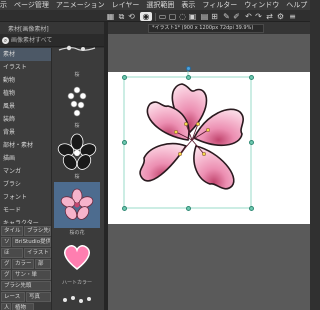 The height and width of the screenshot is (310, 320). I want to click on transform-handle-top-right, so click(251, 77).